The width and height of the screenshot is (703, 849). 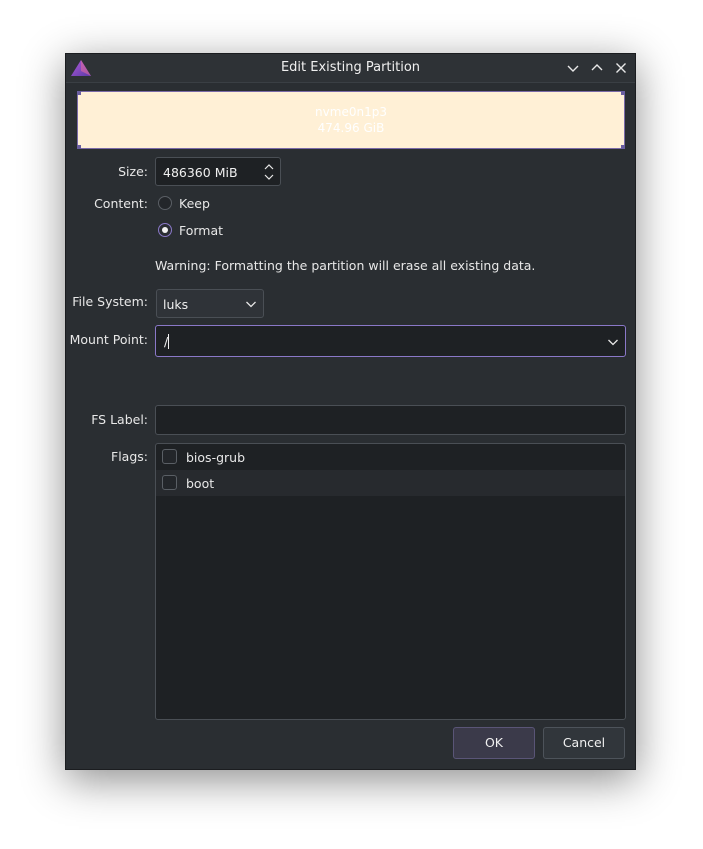 What do you see at coordinates (201, 230) in the screenshot?
I see `format-radio-label: Format` at bounding box center [201, 230].